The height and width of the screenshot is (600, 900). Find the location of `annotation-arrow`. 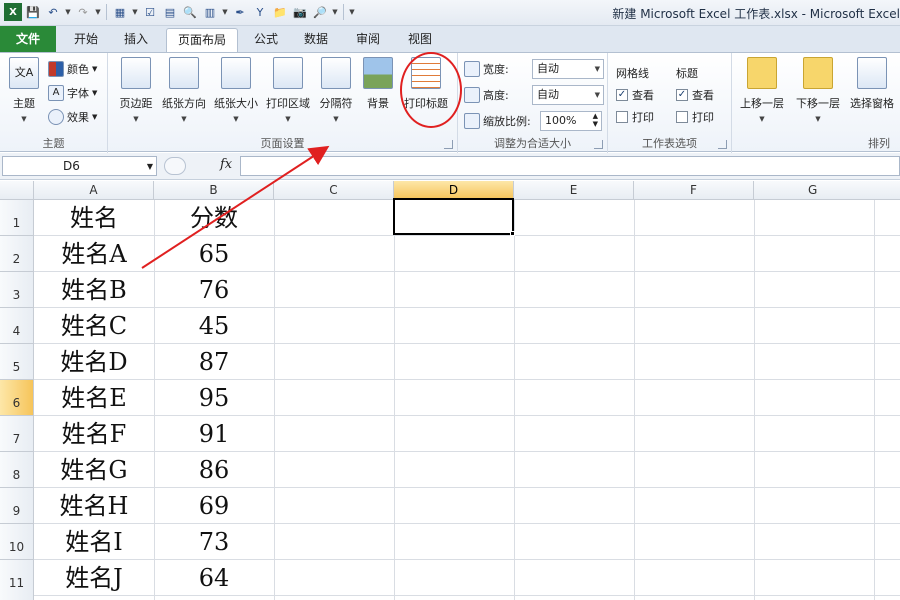

annotation-arrow is located at coordinates (235, 207).